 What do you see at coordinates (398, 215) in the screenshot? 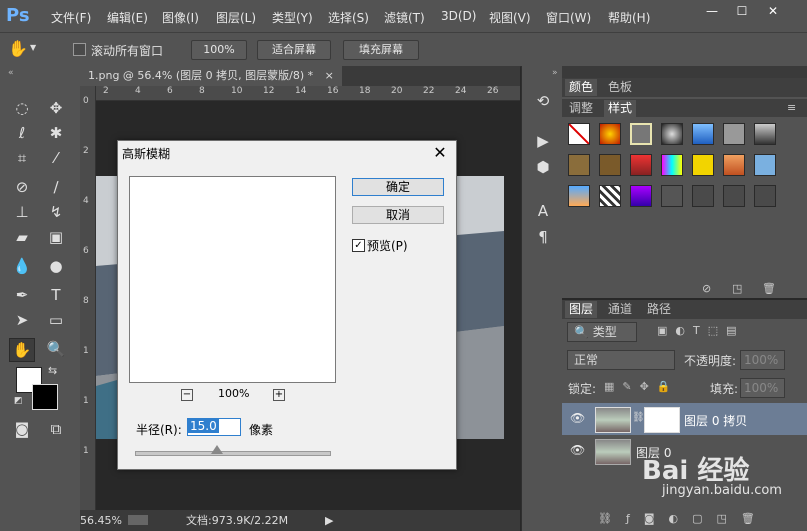
I see `cancel-button: 取消` at bounding box center [398, 215].